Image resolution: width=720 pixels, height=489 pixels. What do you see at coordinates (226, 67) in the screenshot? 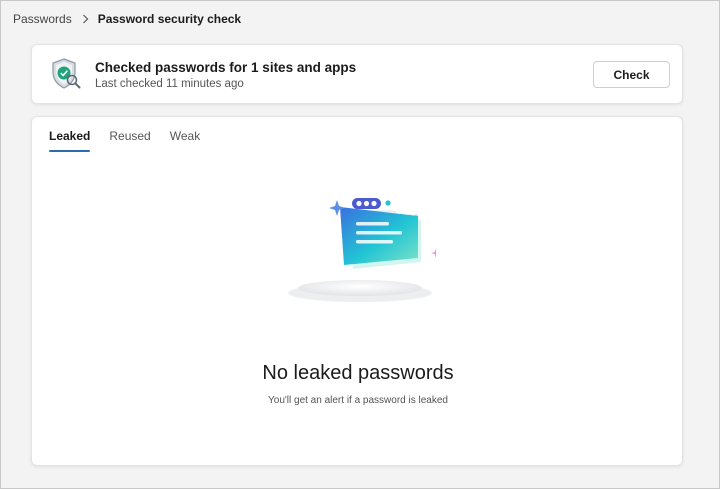
I see `summary-title: Checked passwords for 1 sites and apps` at bounding box center [226, 67].